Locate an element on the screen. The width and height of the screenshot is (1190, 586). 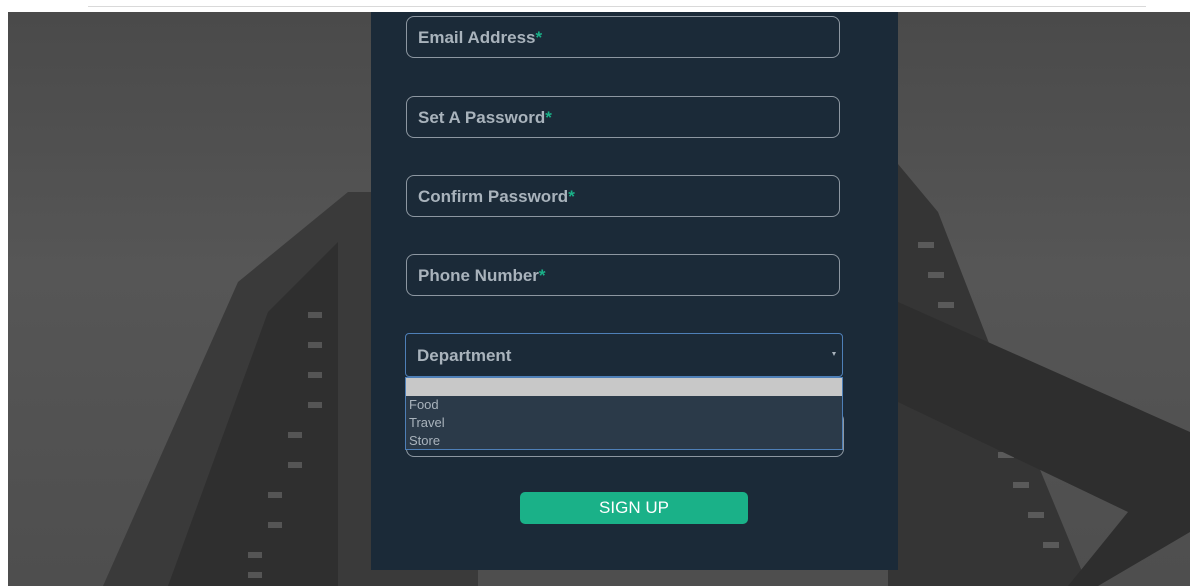
set-password-field: Set A Password* is located at coordinates (623, 117).